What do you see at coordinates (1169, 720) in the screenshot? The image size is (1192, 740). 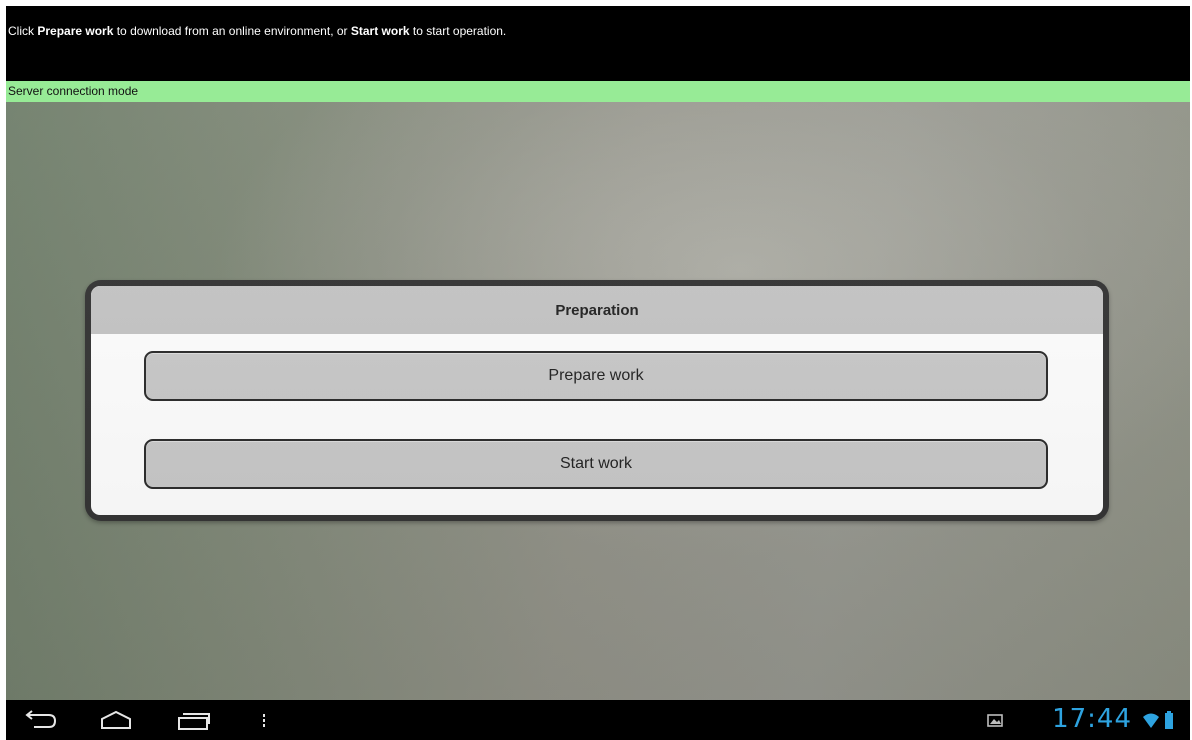 I see `battery-icon` at bounding box center [1169, 720].